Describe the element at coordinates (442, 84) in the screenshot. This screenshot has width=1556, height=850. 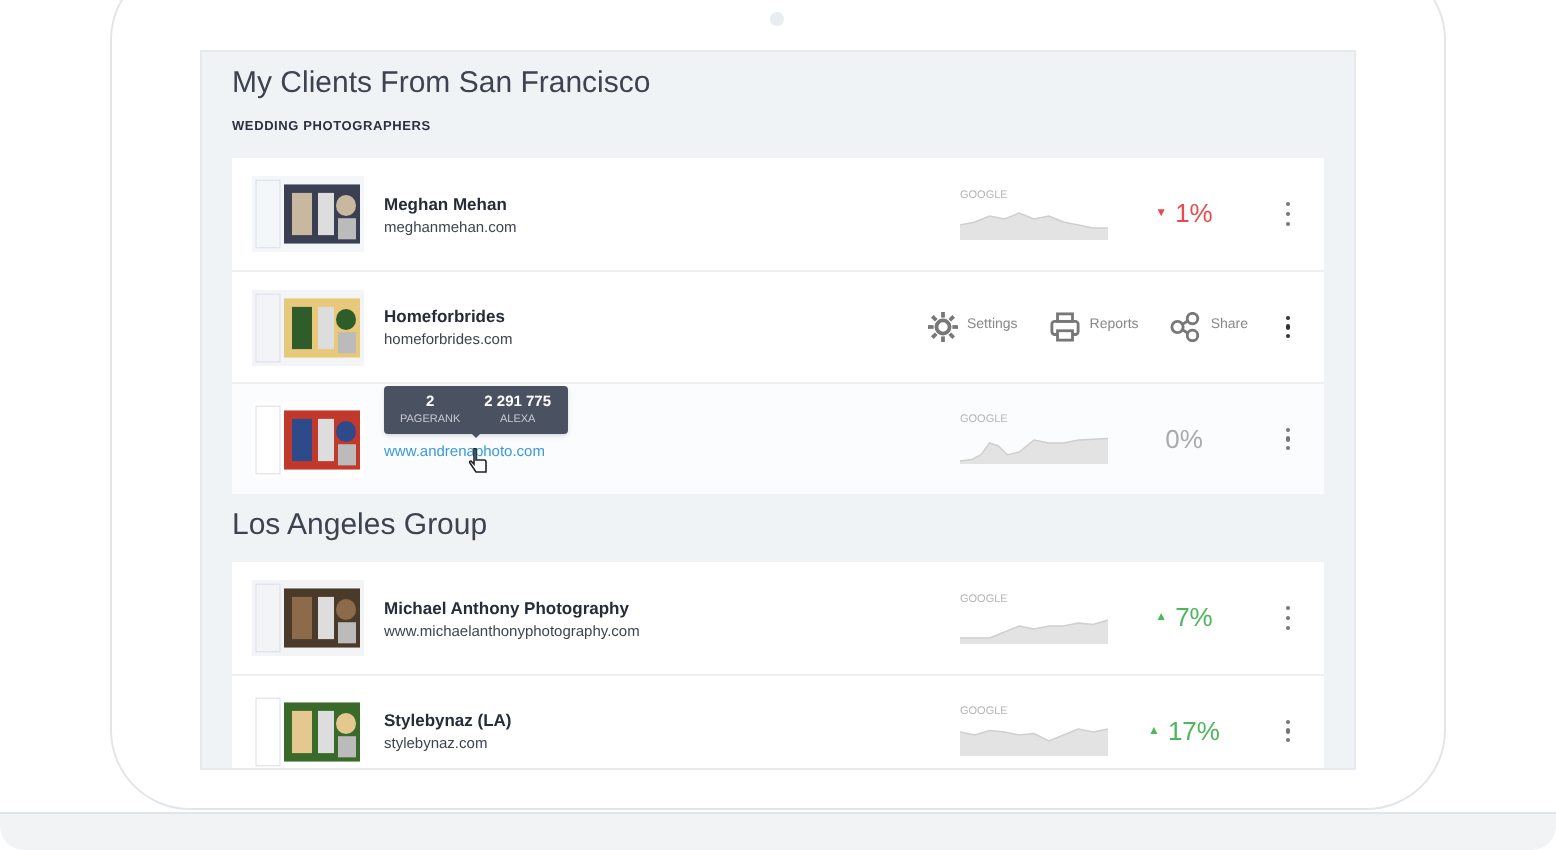
I see `group-title: My Clients From San Francisco` at that location.